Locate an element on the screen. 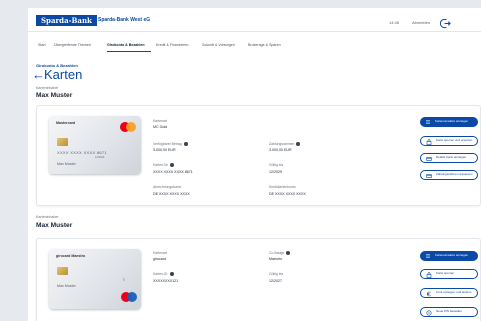  nav-item-uebergreifende-themen: Übergreifende Themen is located at coordinates (72, 45).